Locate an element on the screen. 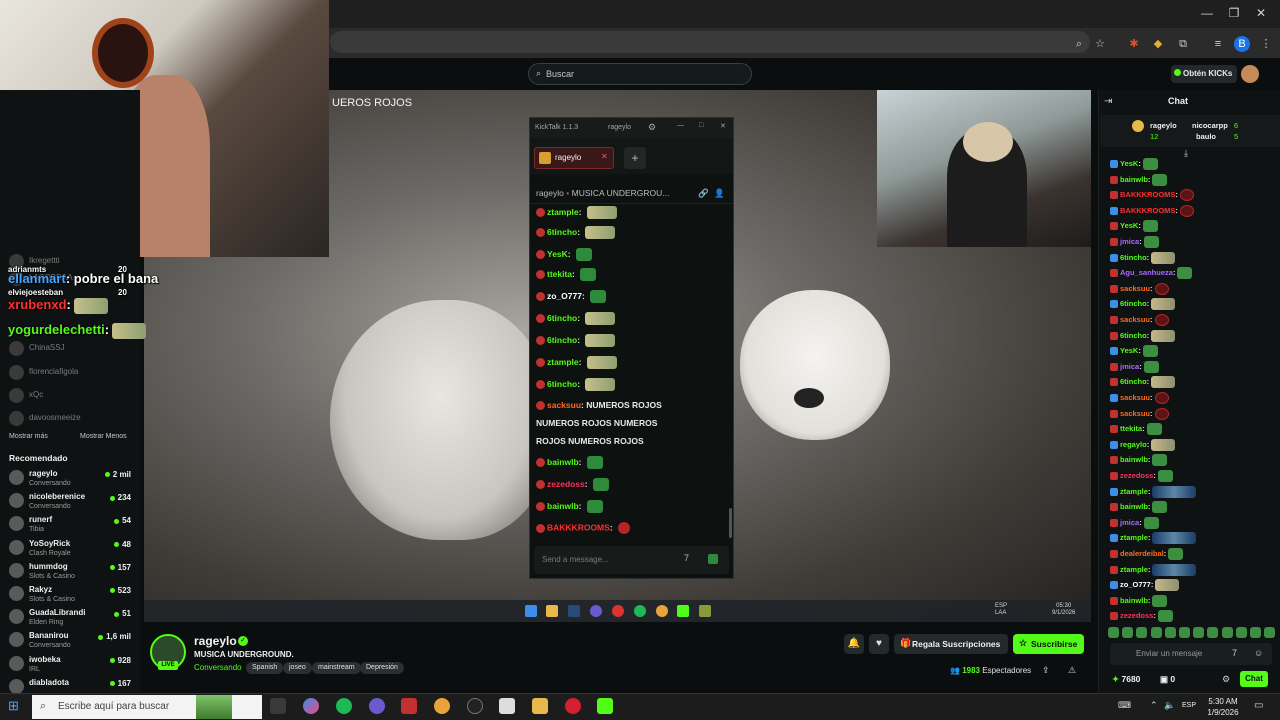  kicktalk-message-user: ztample is located at coordinates (563, 362).